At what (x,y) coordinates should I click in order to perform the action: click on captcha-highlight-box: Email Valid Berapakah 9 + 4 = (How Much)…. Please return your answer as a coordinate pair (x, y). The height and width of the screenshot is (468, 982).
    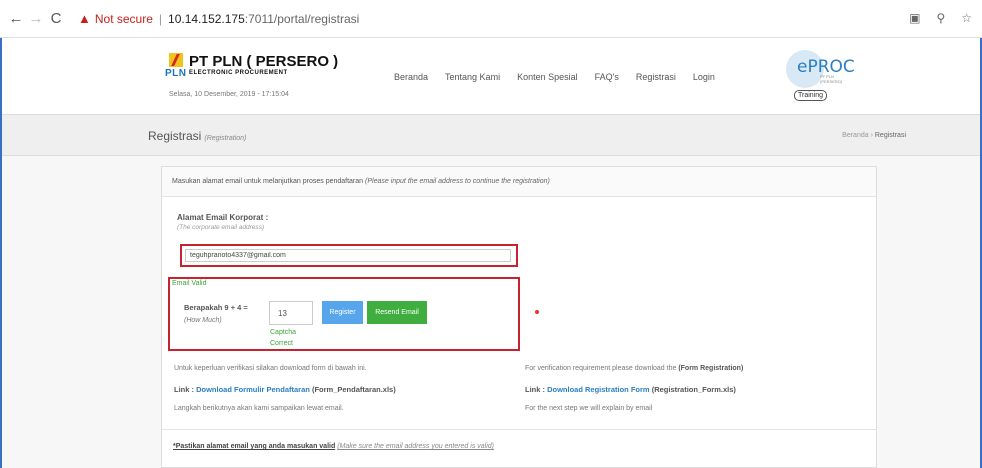
    Looking at the image, I should click on (344, 314).